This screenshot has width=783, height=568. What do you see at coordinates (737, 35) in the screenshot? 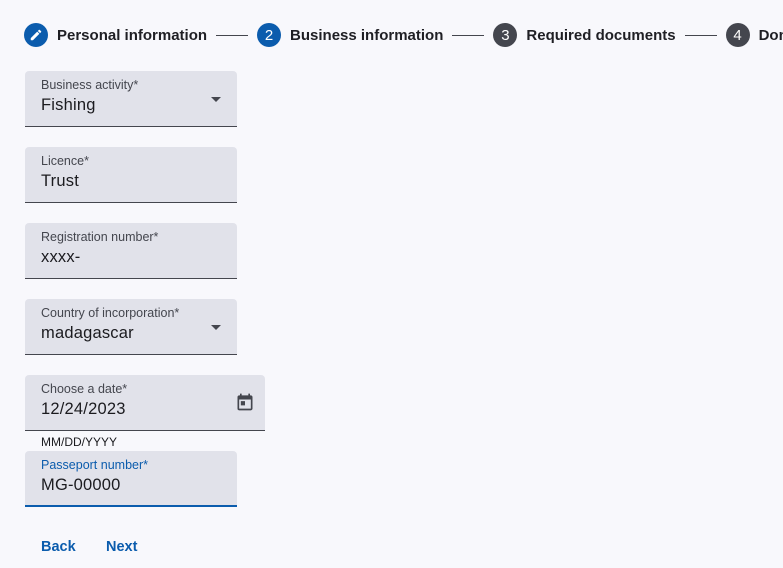
I see `step-number: 4` at bounding box center [737, 35].